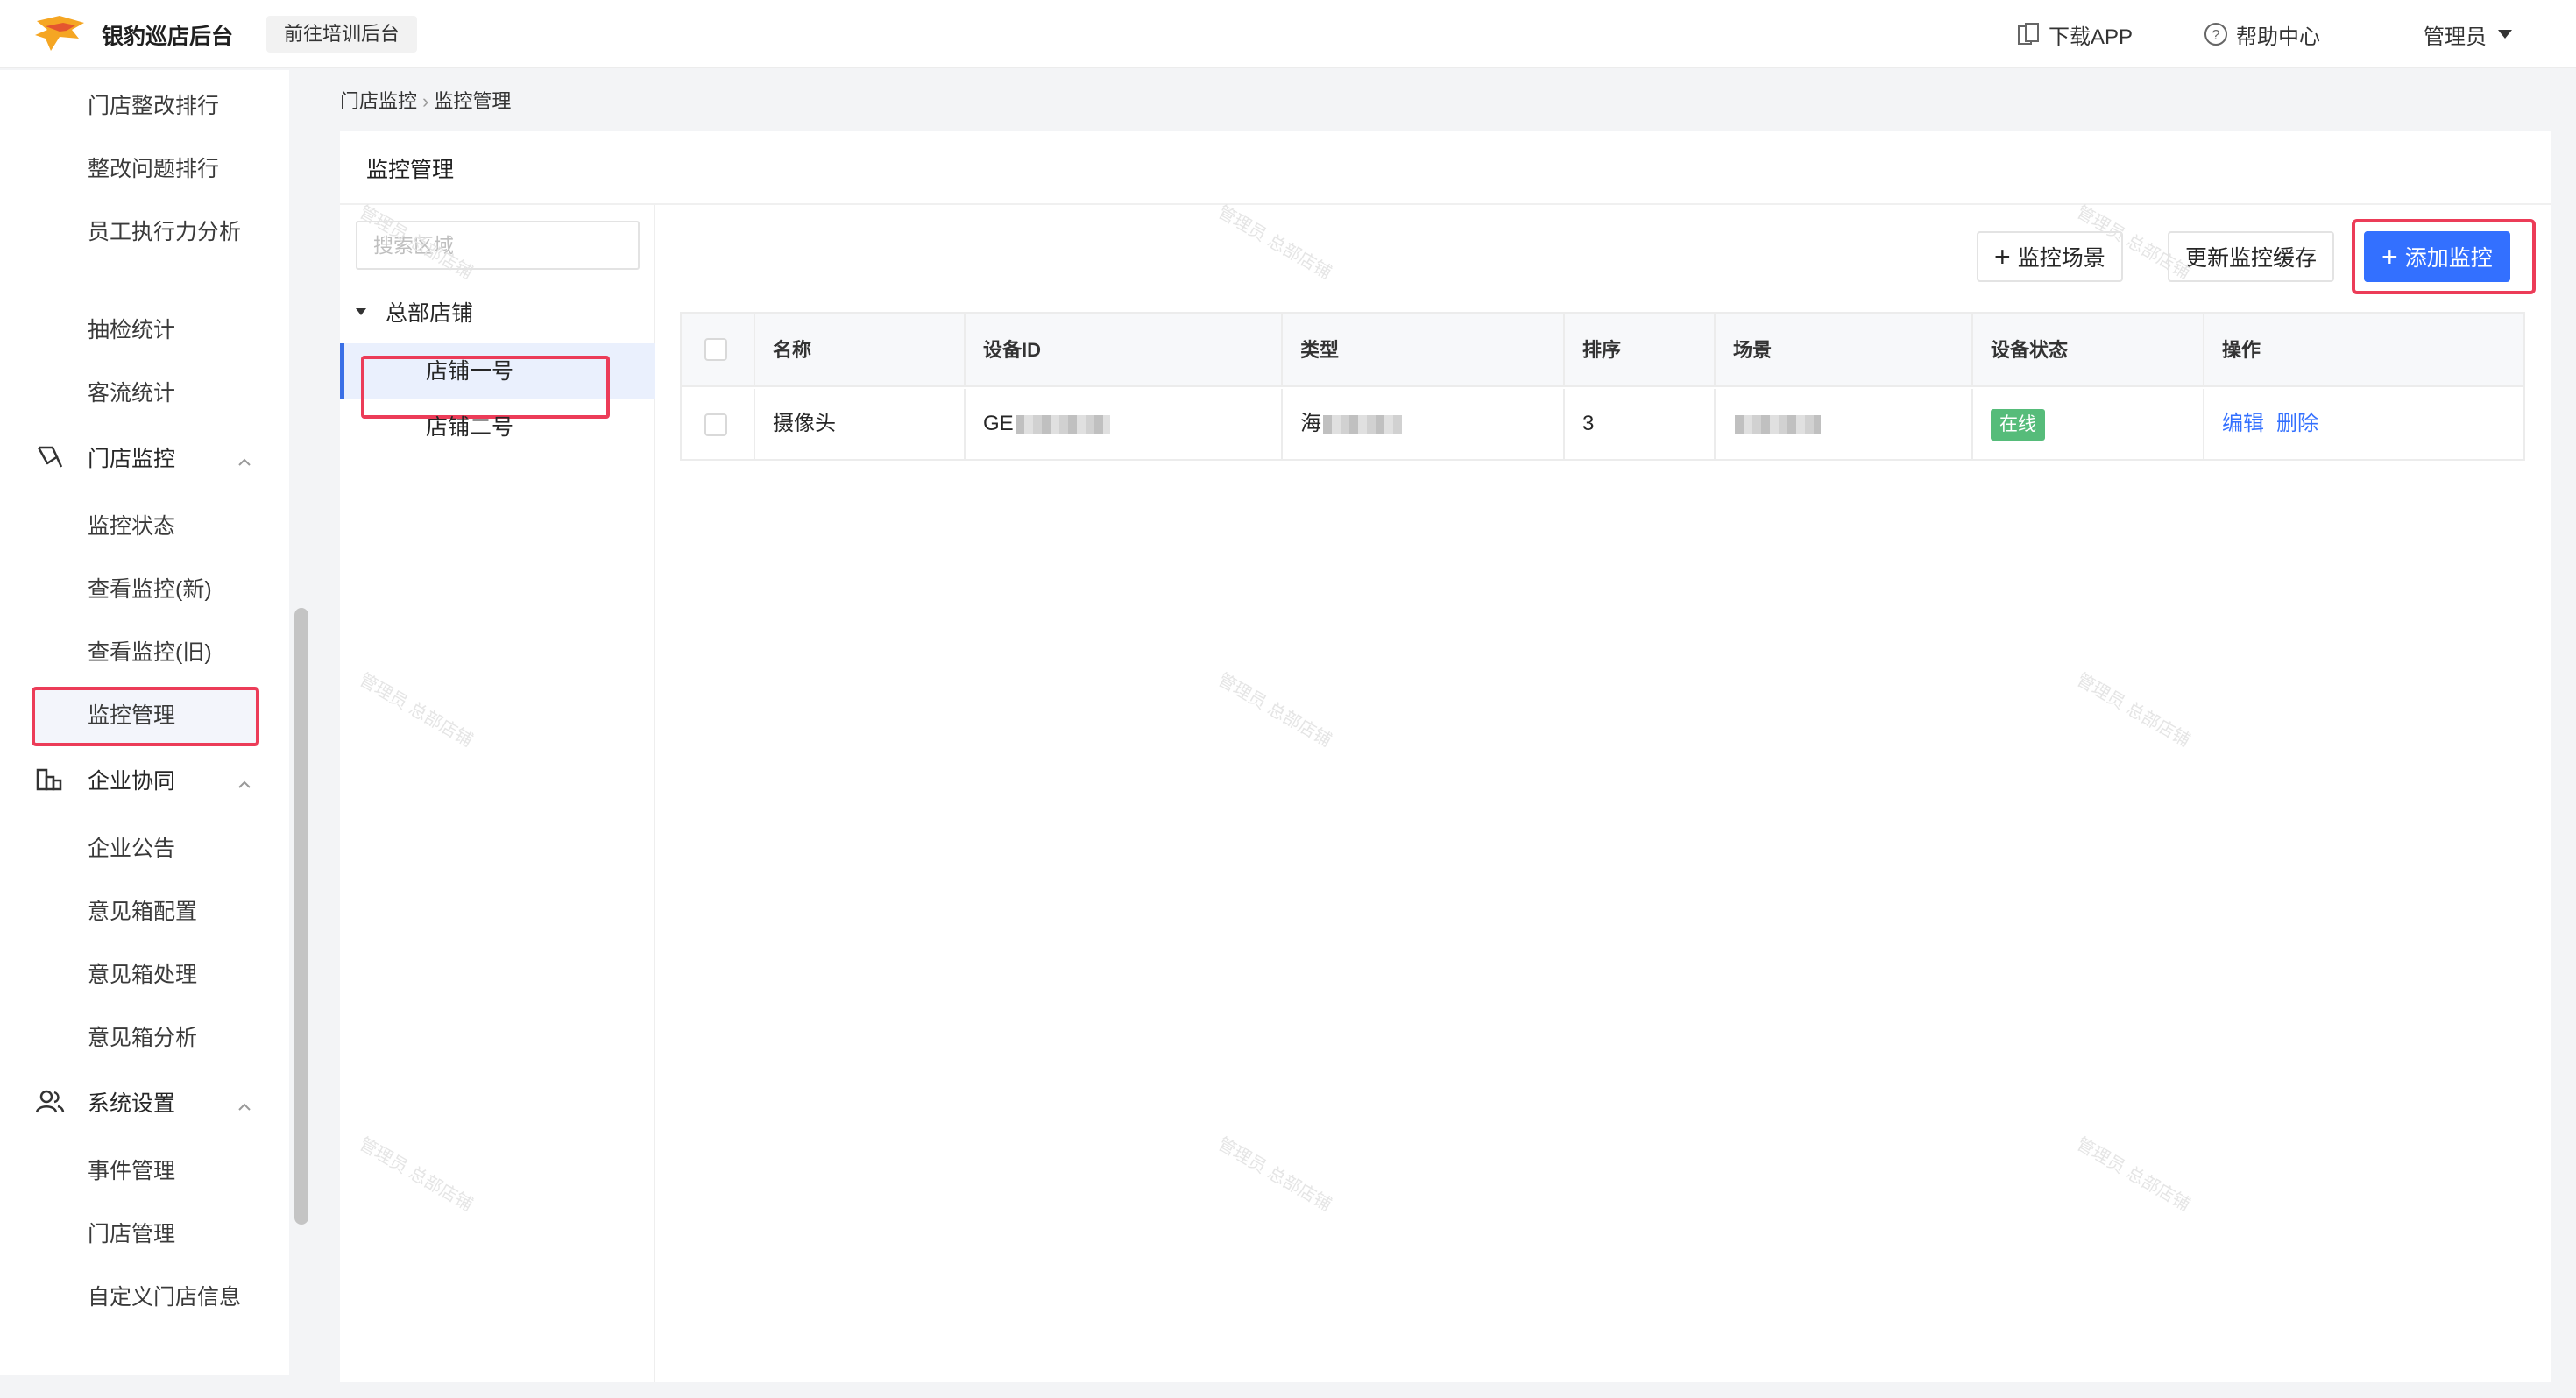 The width and height of the screenshot is (2576, 1398). What do you see at coordinates (2241, 350) in the screenshot?
I see `column-header-actions: 操作` at bounding box center [2241, 350].